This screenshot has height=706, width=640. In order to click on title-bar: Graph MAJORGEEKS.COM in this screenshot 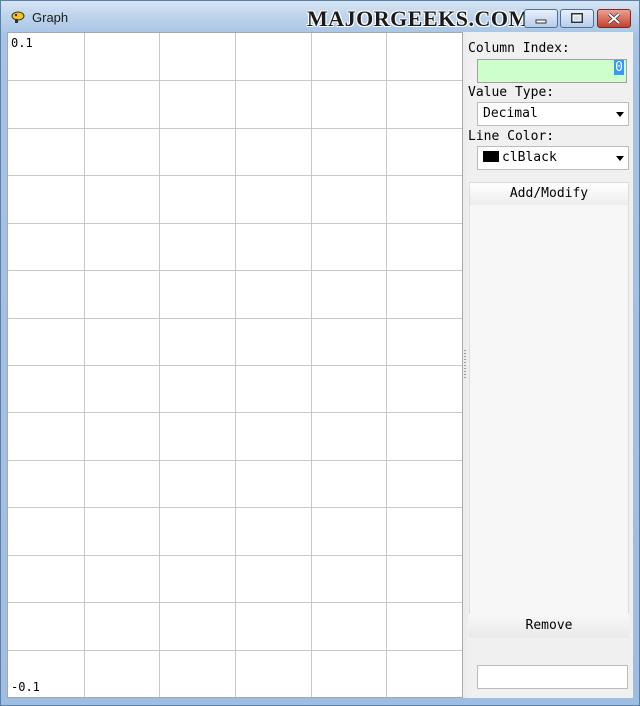, I will do `click(320, 17)`.